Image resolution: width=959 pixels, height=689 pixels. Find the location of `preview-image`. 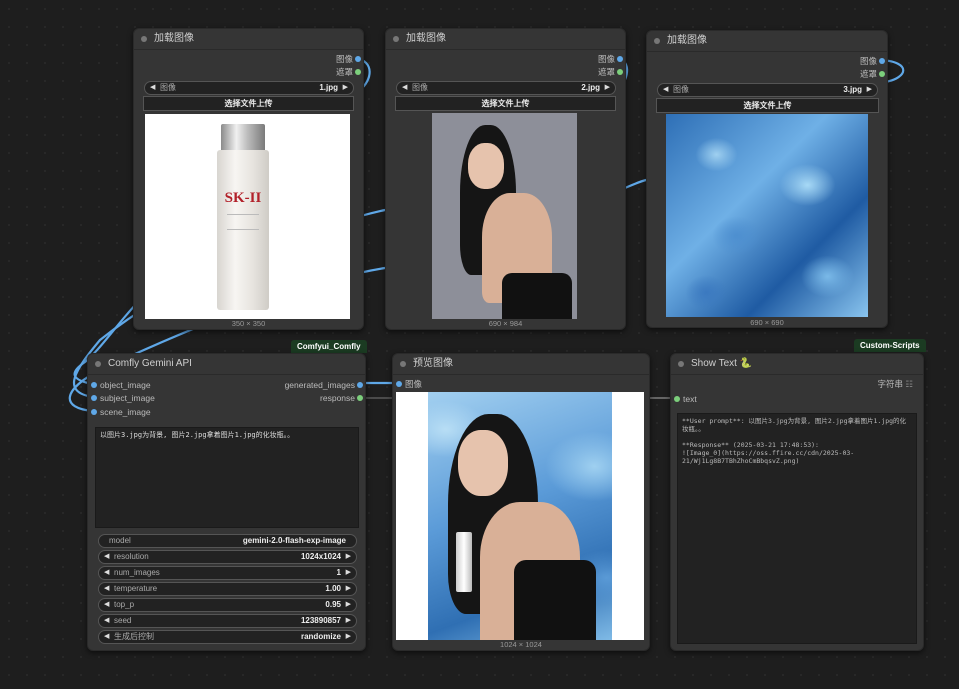

preview-image is located at coordinates (520, 516).